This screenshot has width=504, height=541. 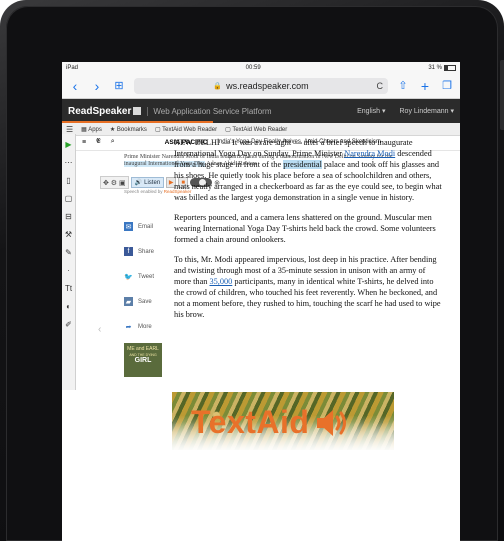 What do you see at coordinates (69, 129) in the screenshot?
I see `menu-icon: ☰` at bounding box center [69, 129].